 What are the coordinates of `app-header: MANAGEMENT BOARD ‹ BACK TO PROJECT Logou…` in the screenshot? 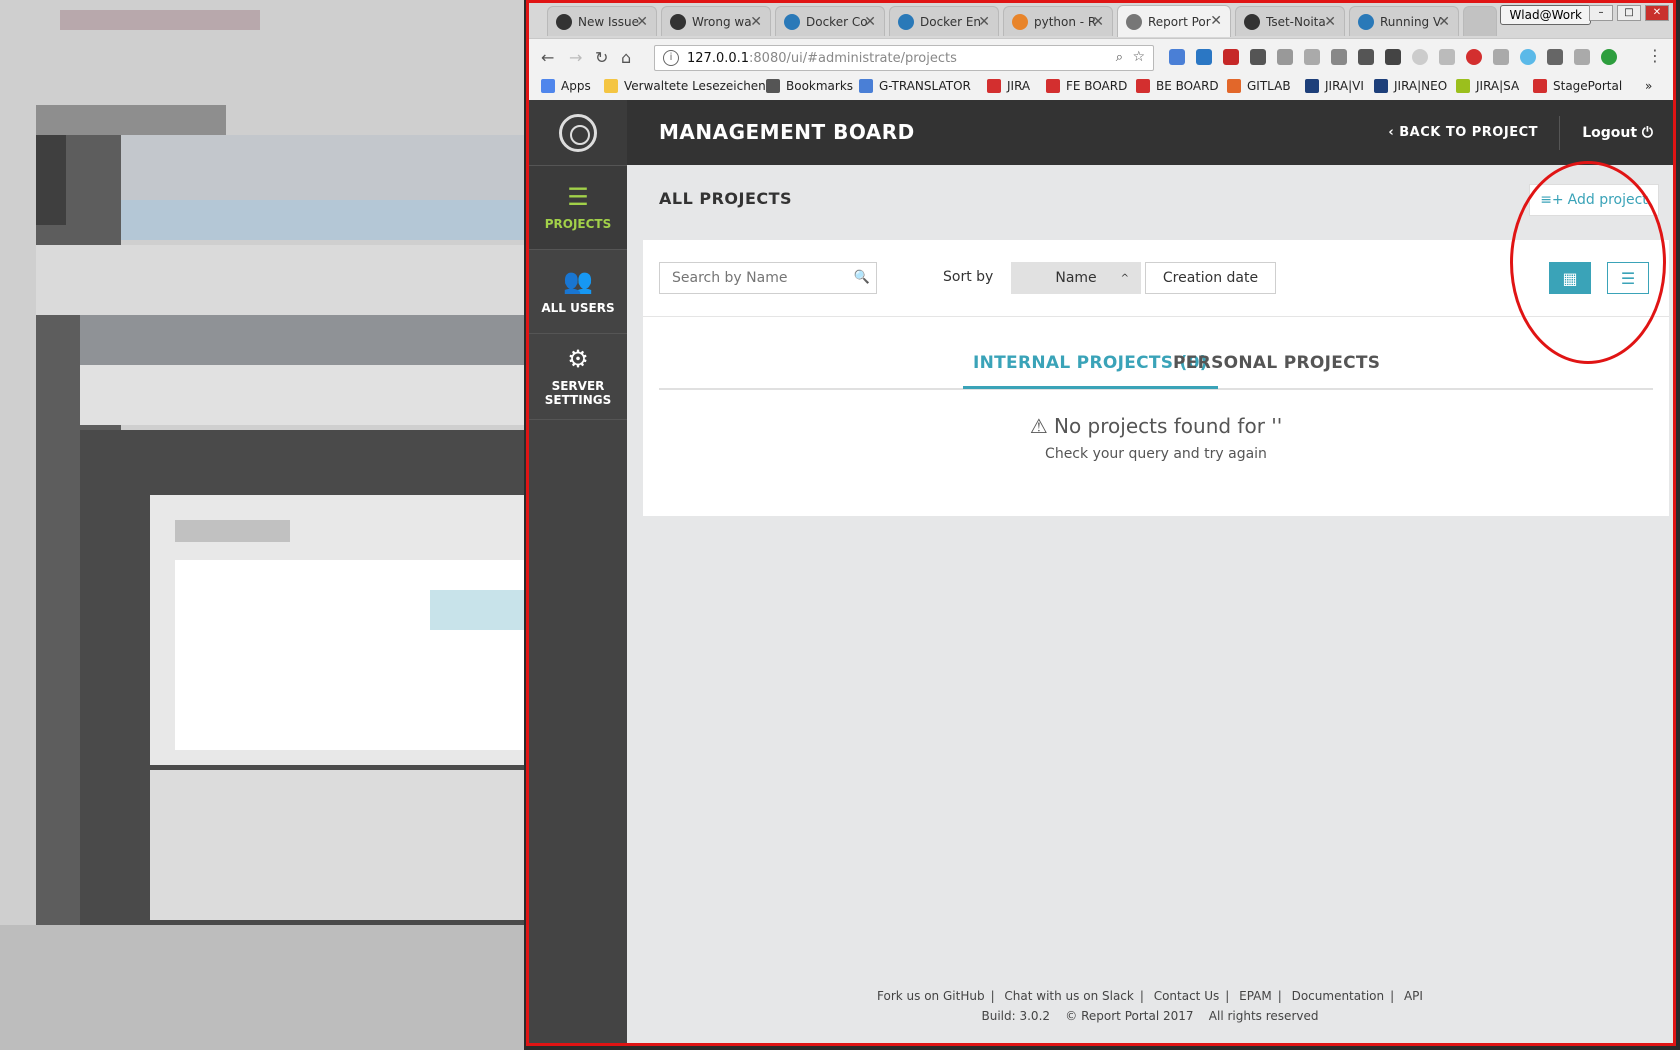 It's located at (1150, 132).